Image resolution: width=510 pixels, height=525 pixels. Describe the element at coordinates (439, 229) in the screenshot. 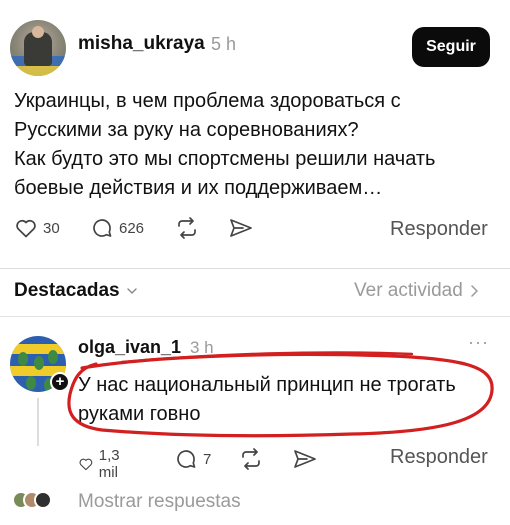

I see `post-reply-button: Responder` at that location.